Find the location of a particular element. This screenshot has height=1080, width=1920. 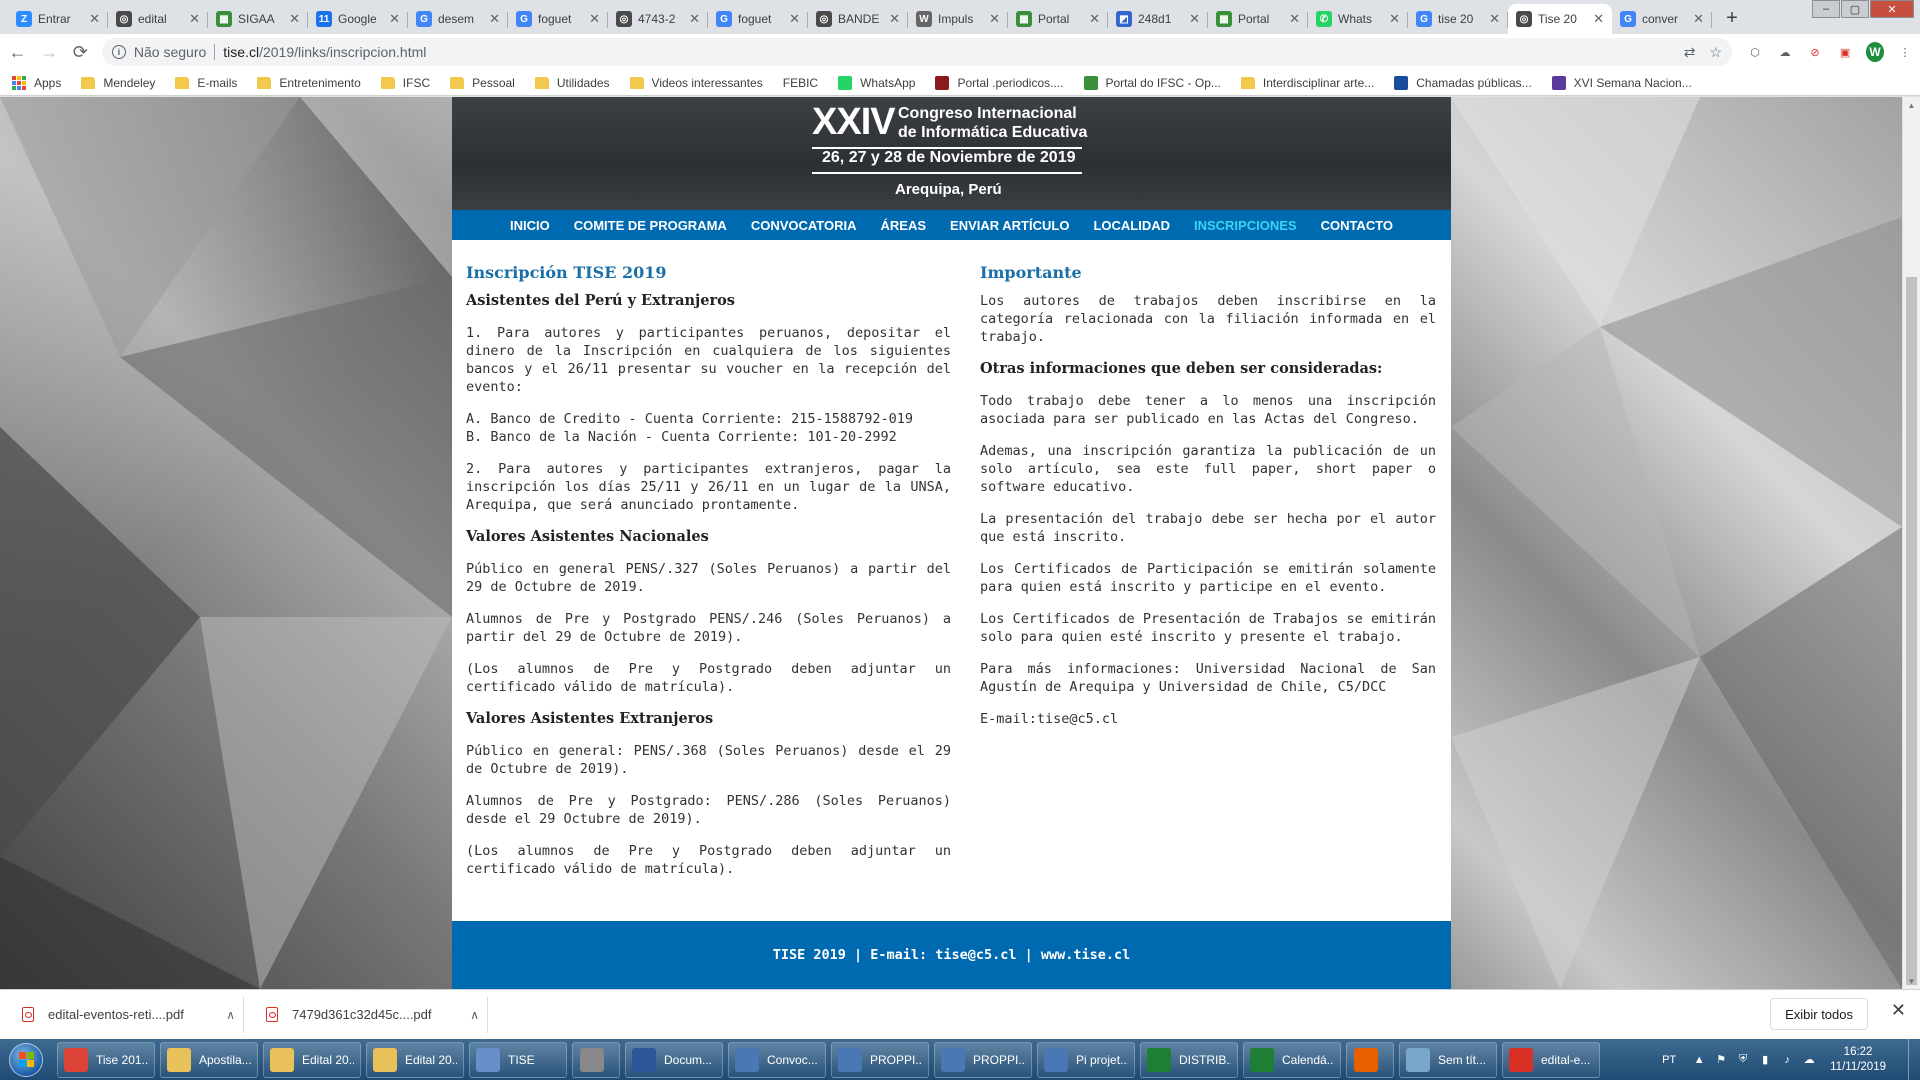

scrollbar-thumb is located at coordinates (1911, 631).